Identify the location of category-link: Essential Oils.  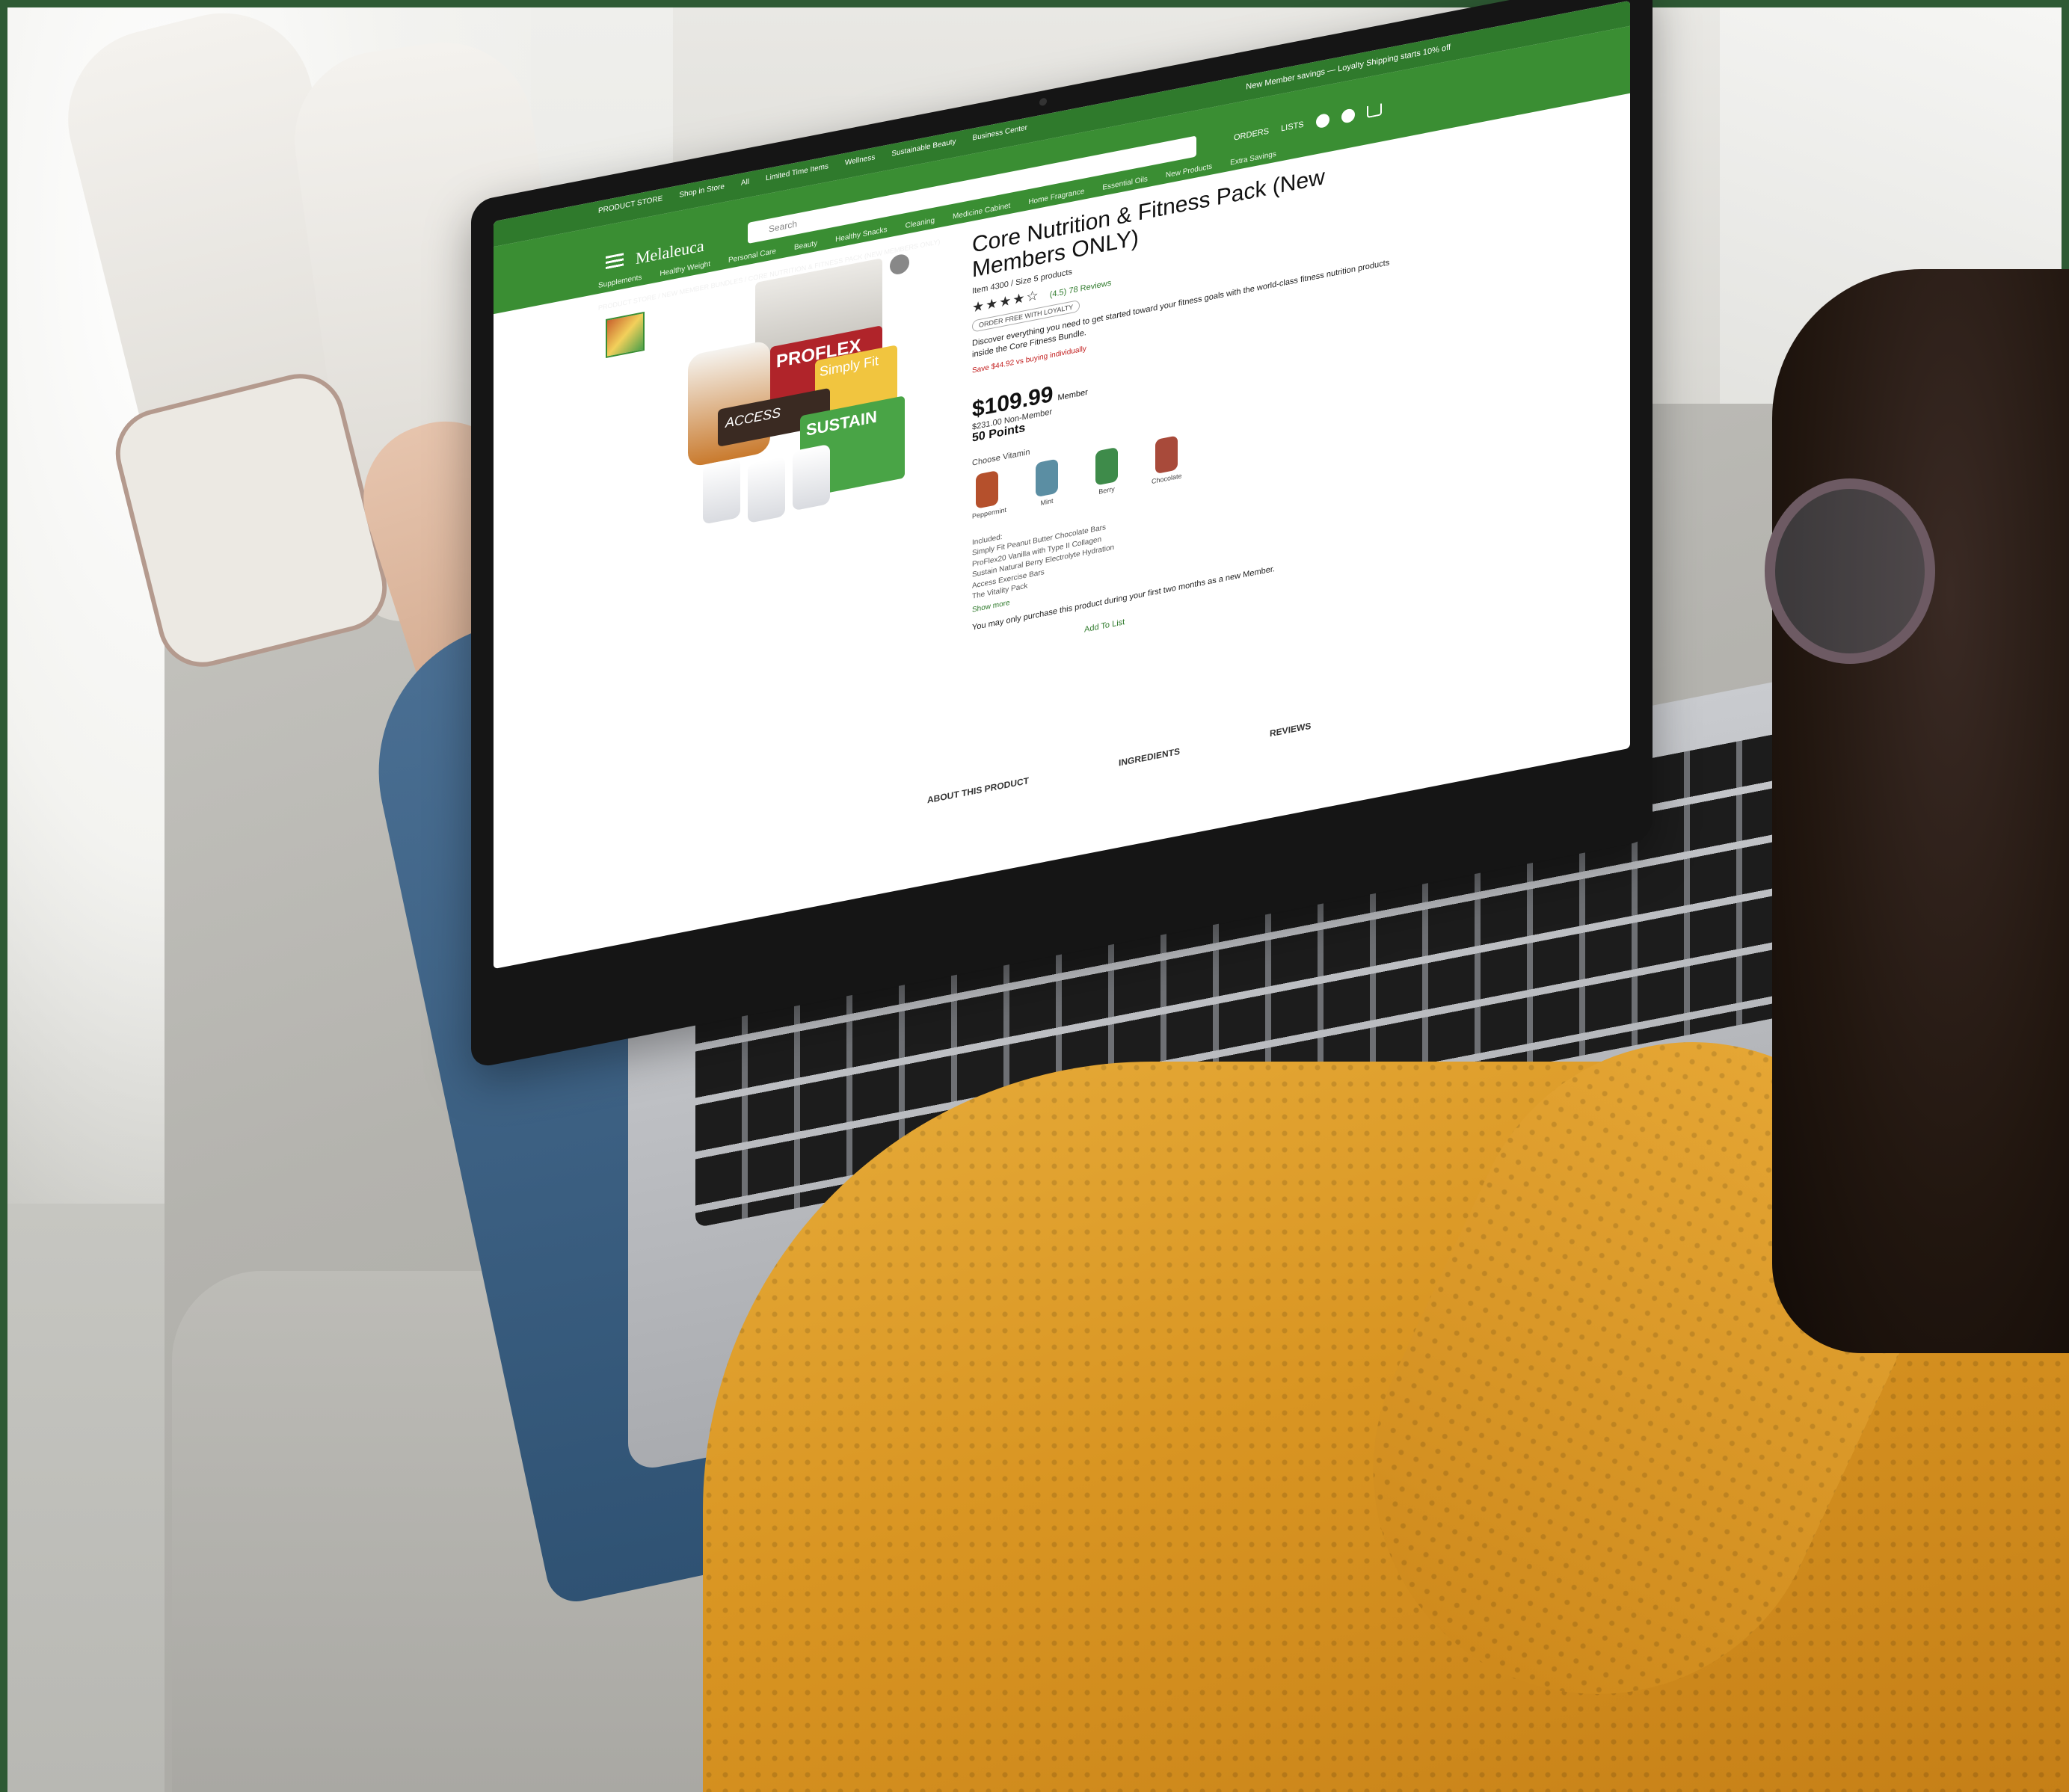
(1125, 184).